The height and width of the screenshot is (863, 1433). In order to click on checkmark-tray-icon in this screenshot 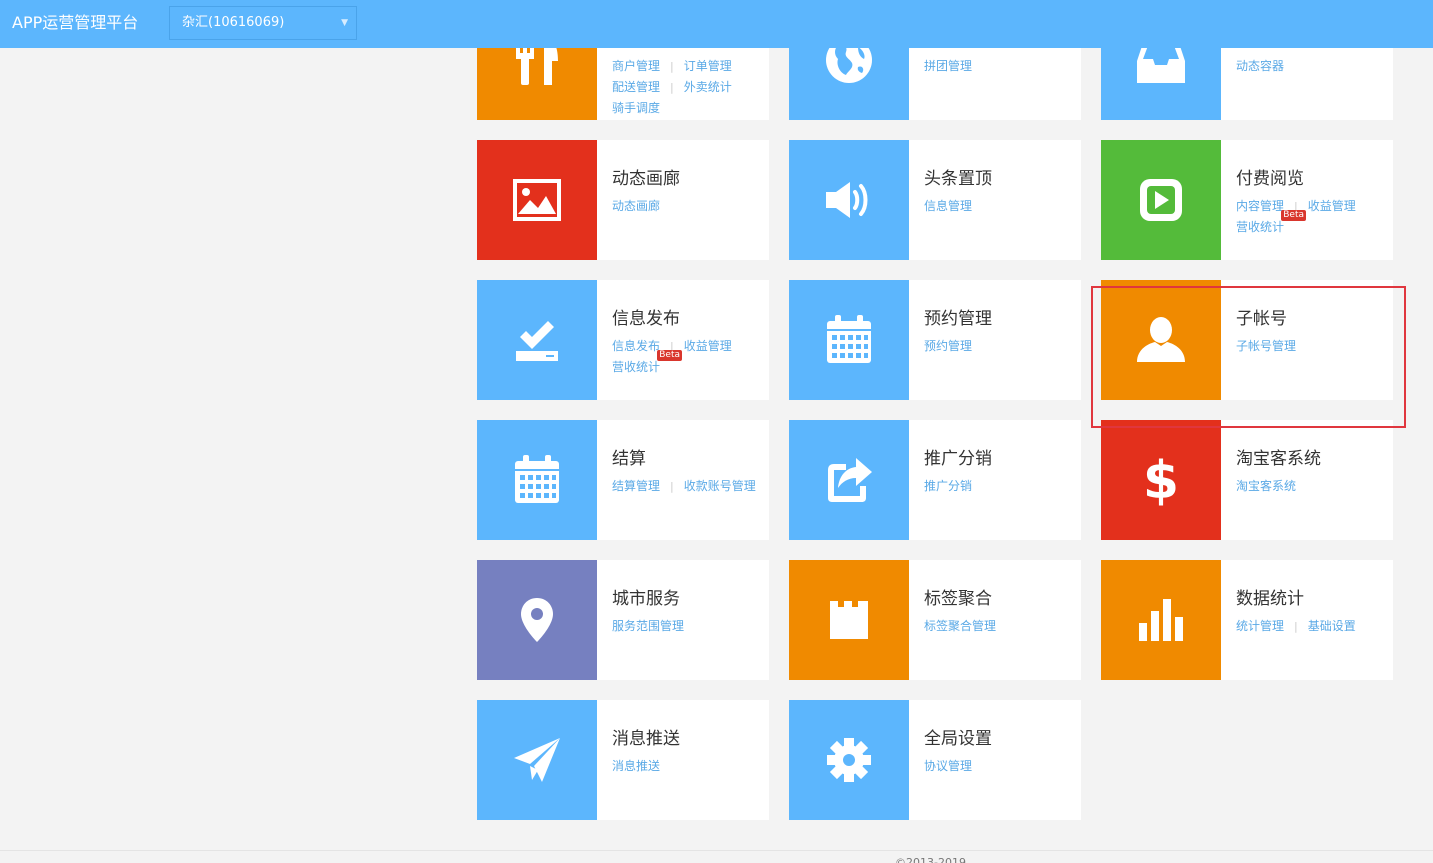, I will do `click(537, 340)`.